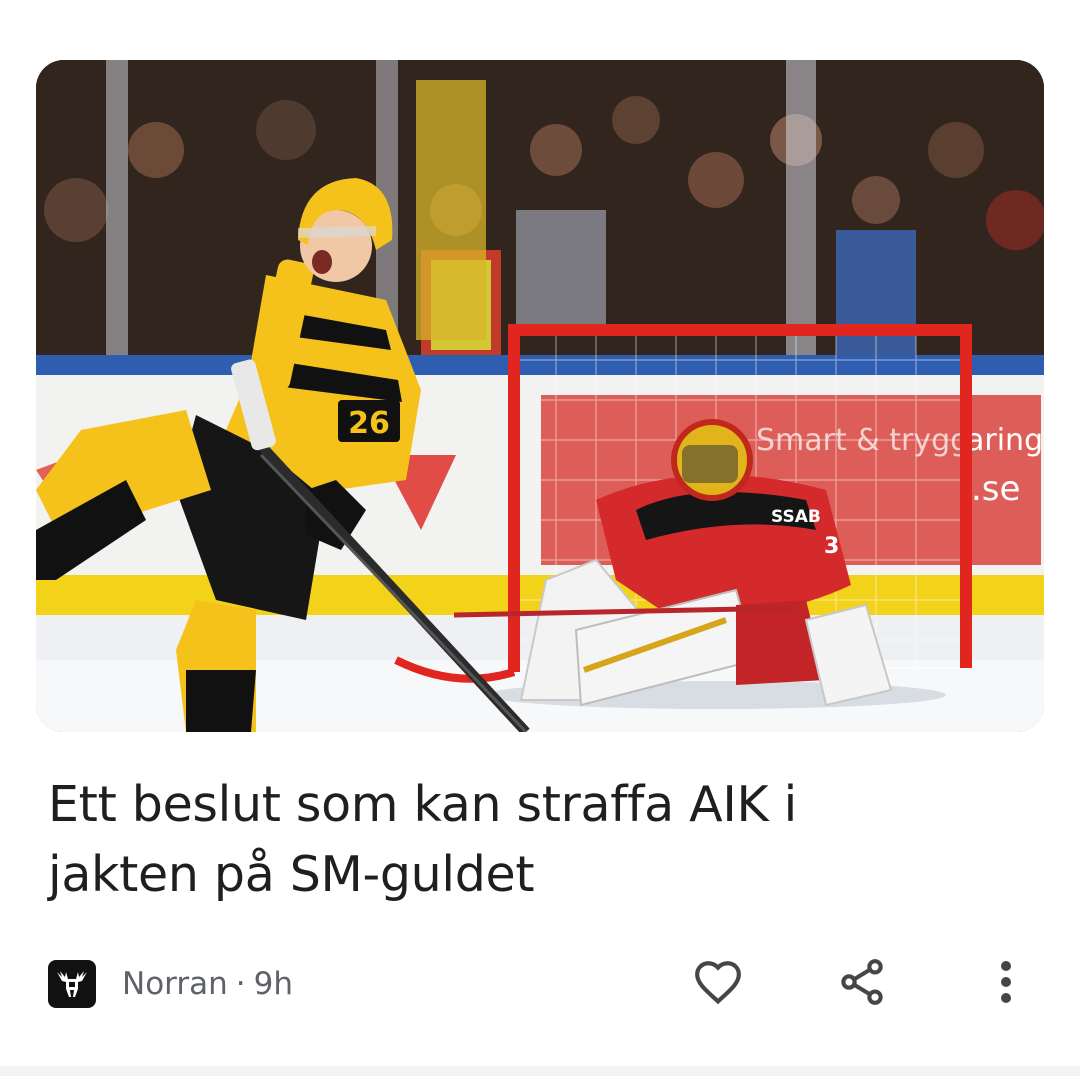 This screenshot has width=1080, height=1076. What do you see at coordinates (831, 546) in the screenshot?
I see `goalie-number-text: 3` at bounding box center [831, 546].